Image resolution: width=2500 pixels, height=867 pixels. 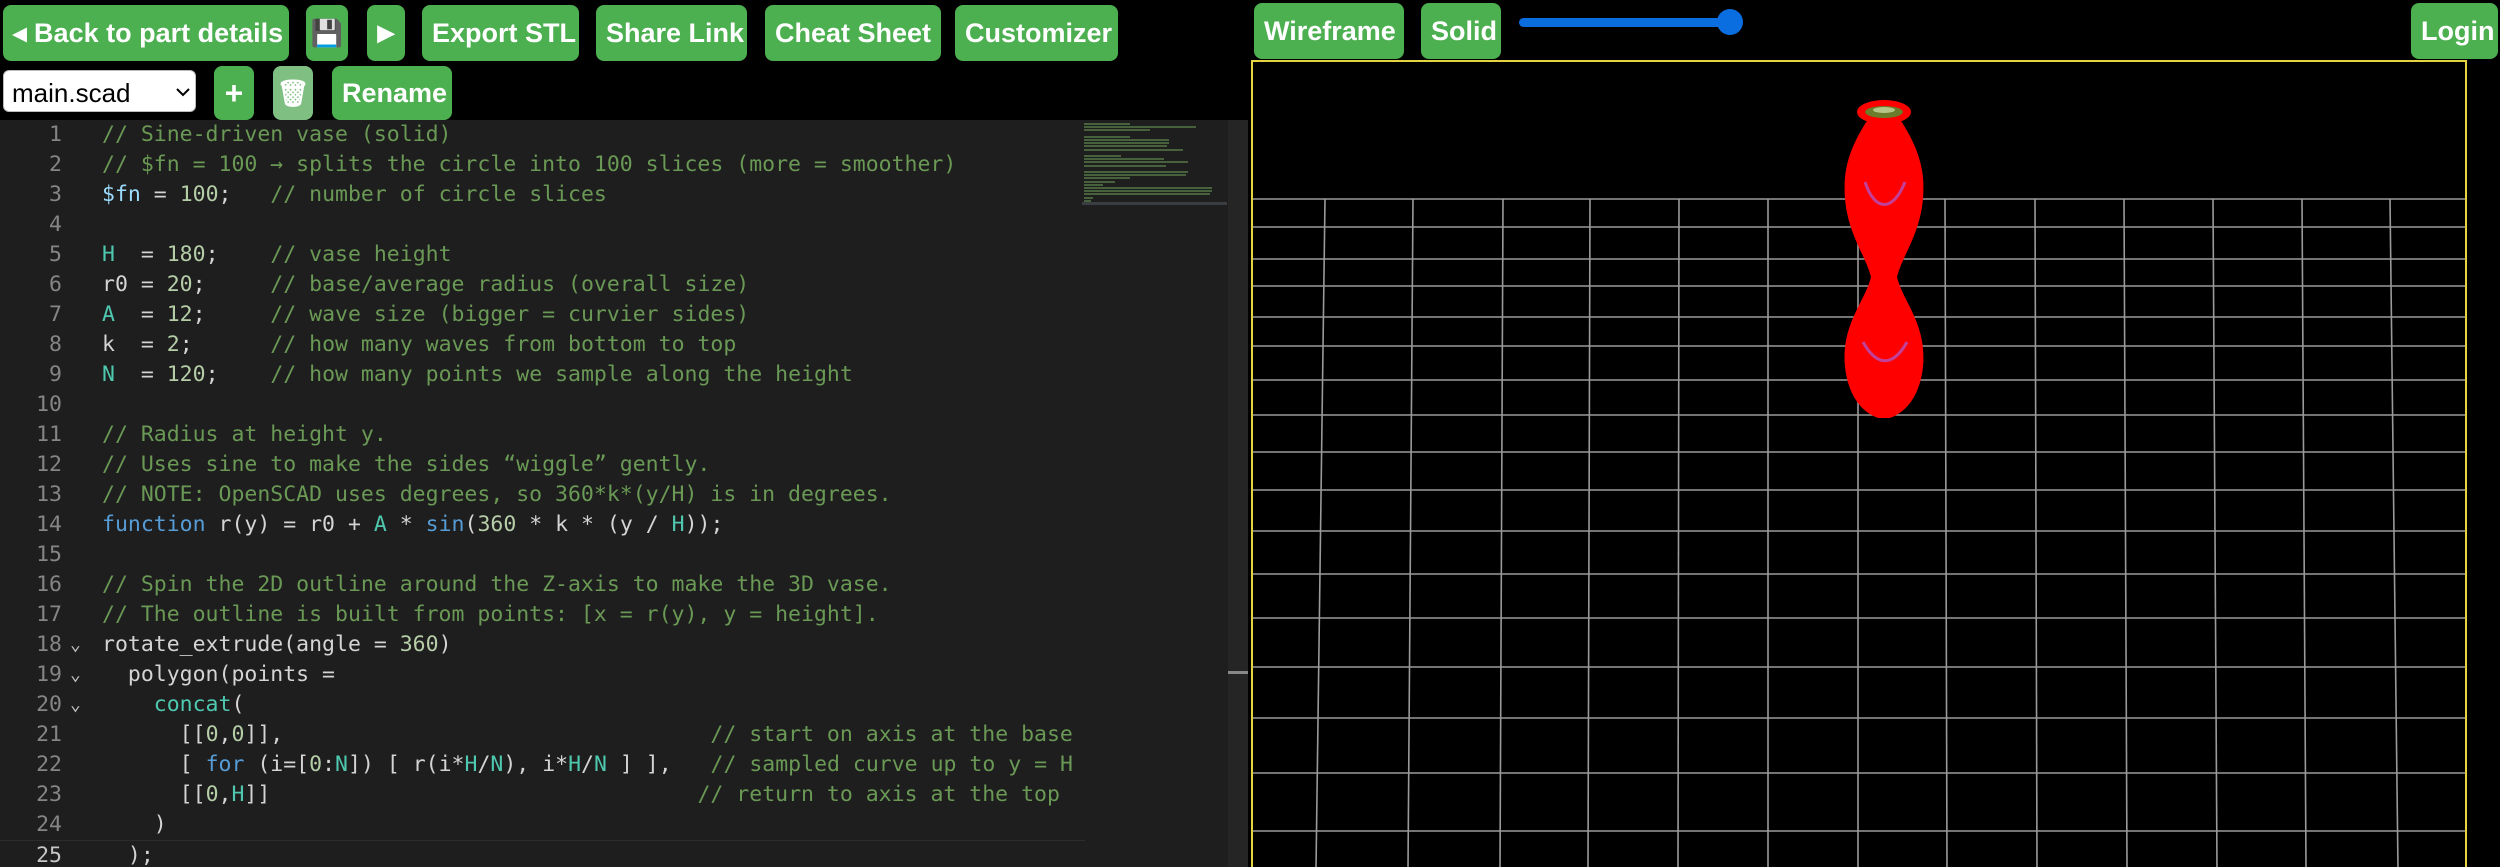 What do you see at coordinates (55, 344) in the screenshot?
I see `line-number: 8` at bounding box center [55, 344].